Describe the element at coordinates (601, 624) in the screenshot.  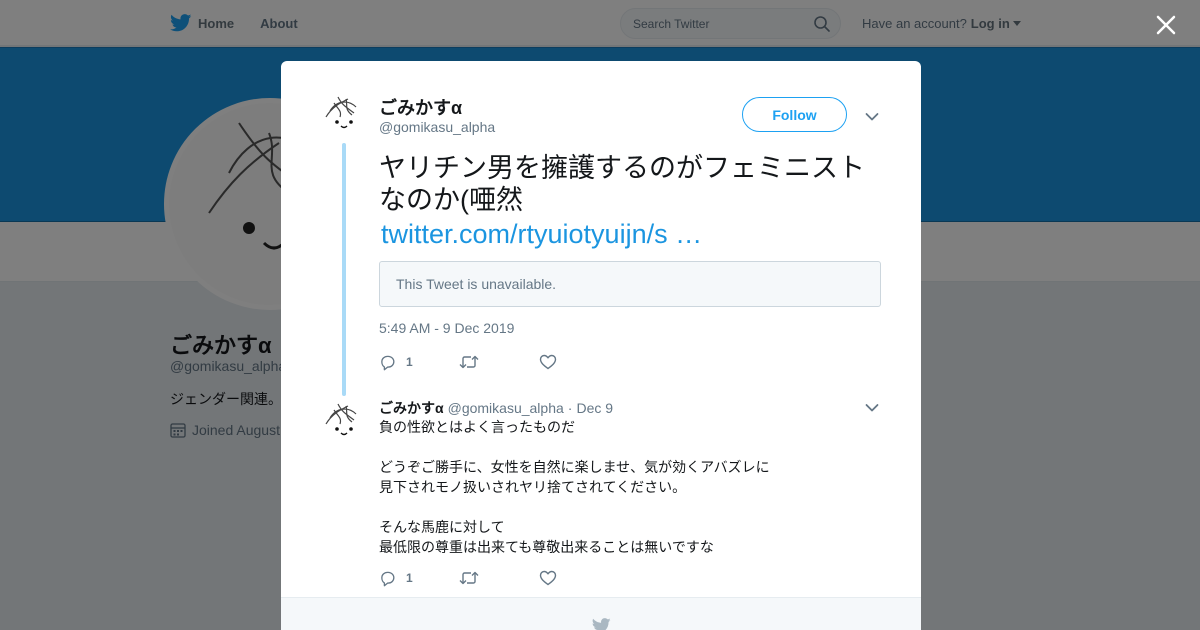
I see `twitter-bird-icon` at that location.